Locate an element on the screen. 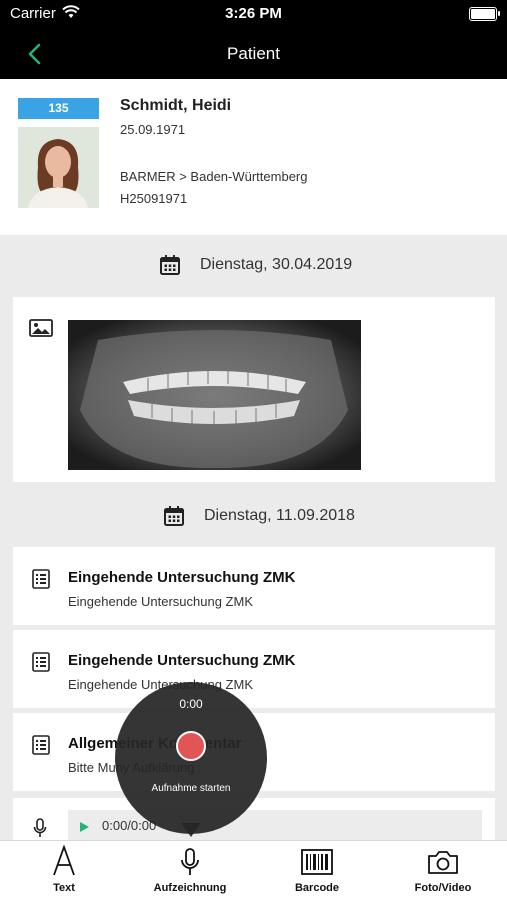 This screenshot has height=901, width=507. record-button is located at coordinates (191, 746).